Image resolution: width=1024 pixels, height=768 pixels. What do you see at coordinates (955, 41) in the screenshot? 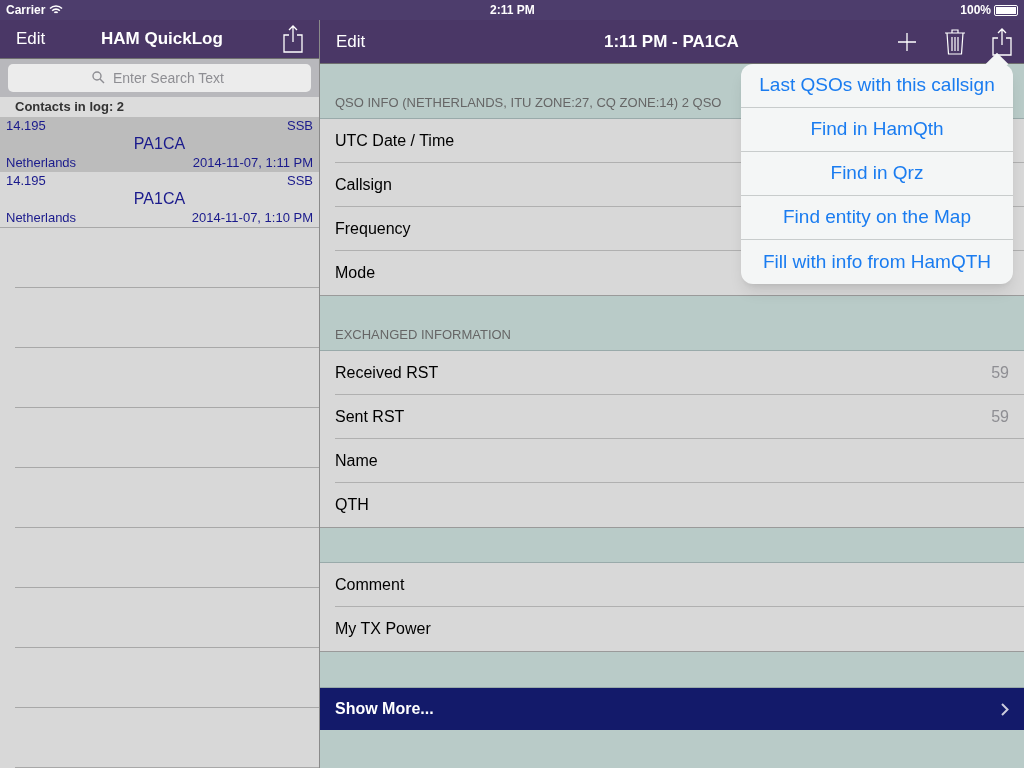
I see `trash-icon` at bounding box center [955, 41].